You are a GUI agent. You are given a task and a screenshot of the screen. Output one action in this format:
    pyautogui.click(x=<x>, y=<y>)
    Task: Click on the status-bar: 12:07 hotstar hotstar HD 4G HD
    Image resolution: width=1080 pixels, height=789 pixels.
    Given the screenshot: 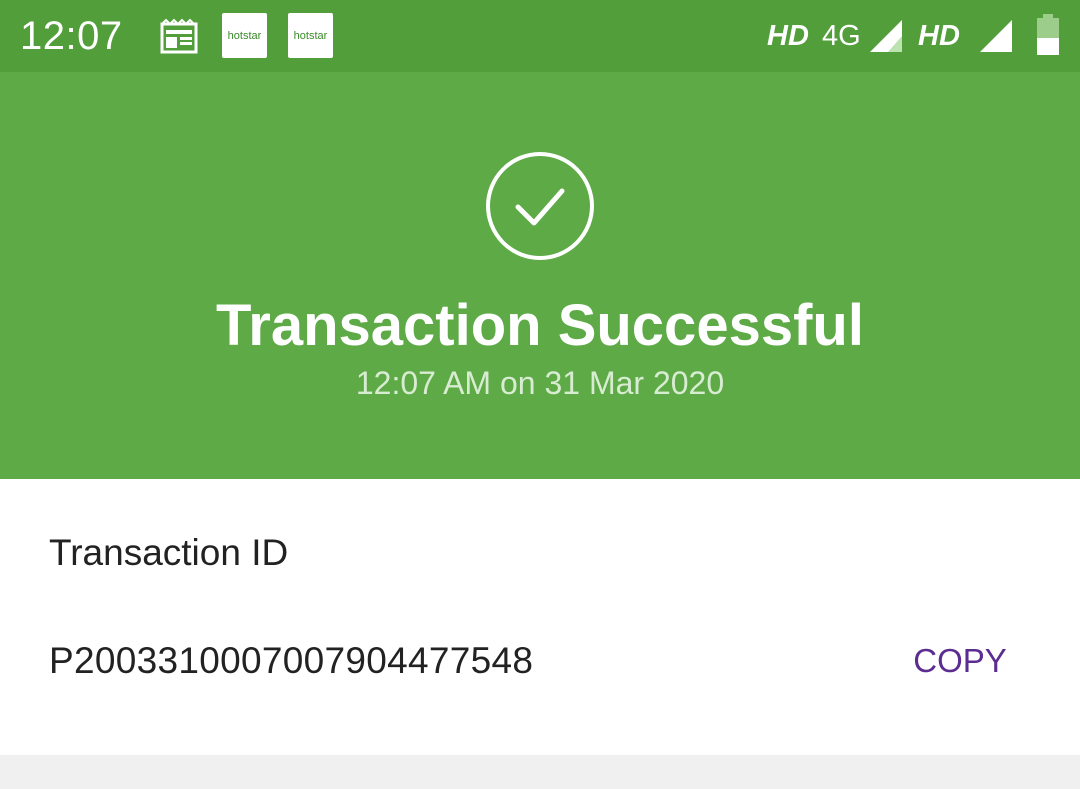 What is the action you would take?
    pyautogui.click(x=540, y=36)
    